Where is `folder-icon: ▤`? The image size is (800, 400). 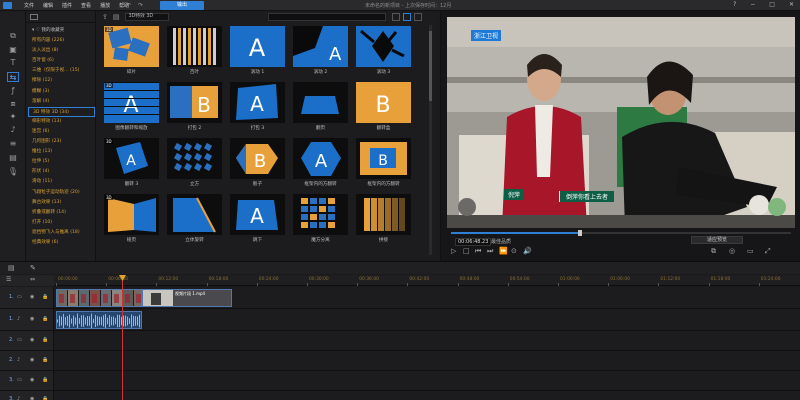
folder-icon: ▤ is located at coordinates (116, 17).